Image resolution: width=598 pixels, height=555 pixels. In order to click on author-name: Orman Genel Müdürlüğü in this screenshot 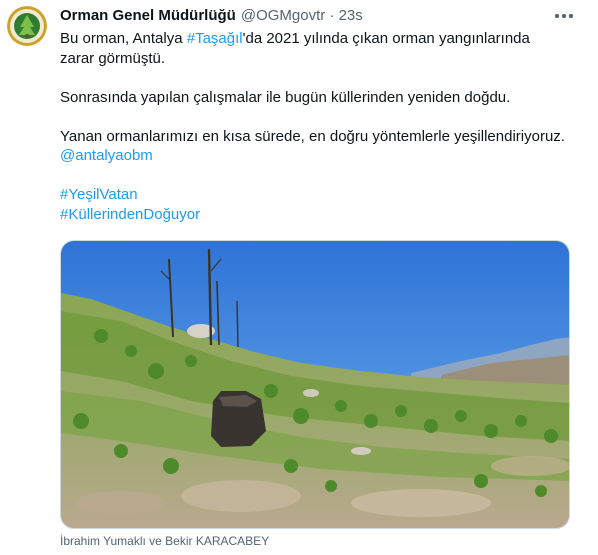, I will do `click(148, 15)`.